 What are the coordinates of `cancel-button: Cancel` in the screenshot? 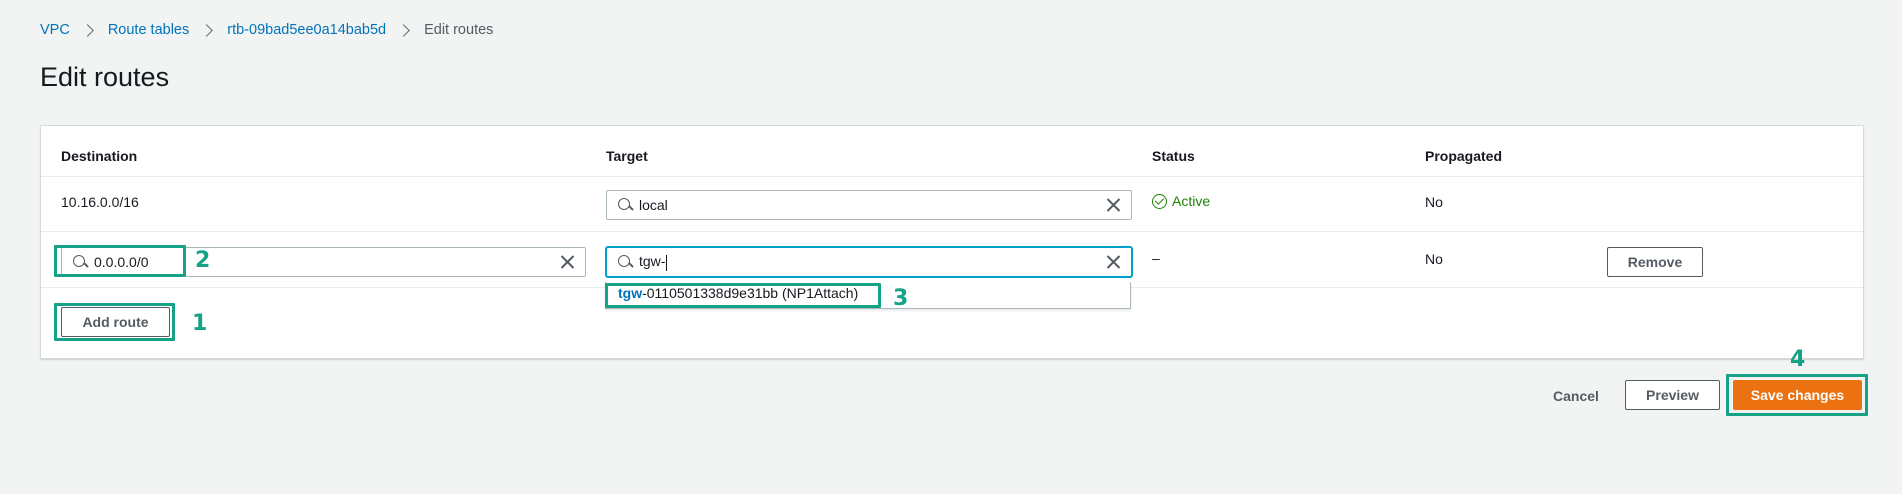 It's located at (1576, 396).